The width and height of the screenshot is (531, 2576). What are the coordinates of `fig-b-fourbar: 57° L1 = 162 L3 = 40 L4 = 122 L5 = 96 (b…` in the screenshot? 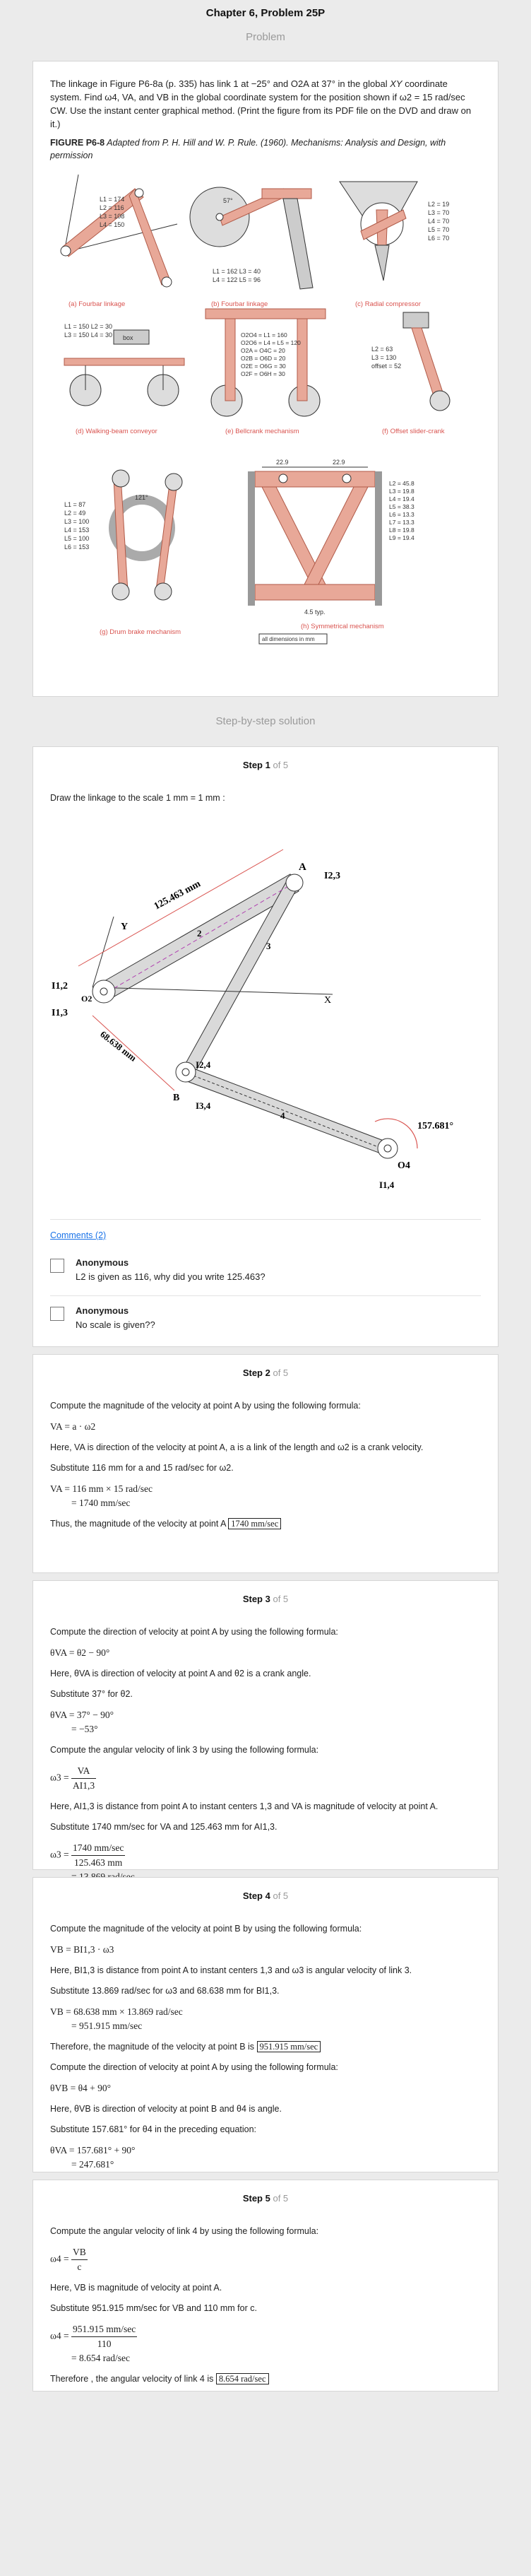 It's located at (251, 247).